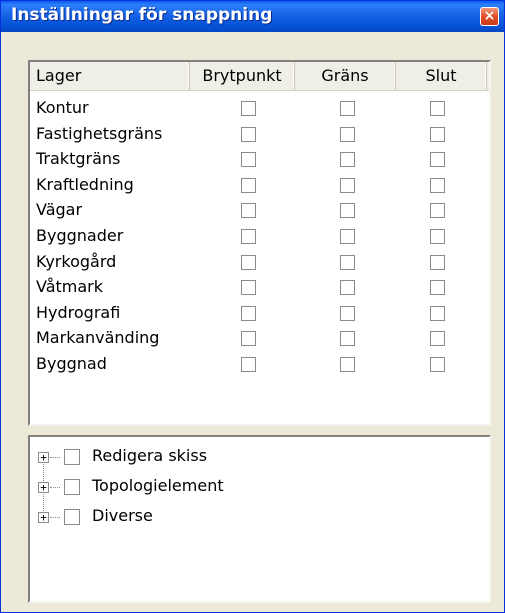 Image resolution: width=505 pixels, height=613 pixels. I want to click on tree-item: + Redigera skiss, so click(259, 460).